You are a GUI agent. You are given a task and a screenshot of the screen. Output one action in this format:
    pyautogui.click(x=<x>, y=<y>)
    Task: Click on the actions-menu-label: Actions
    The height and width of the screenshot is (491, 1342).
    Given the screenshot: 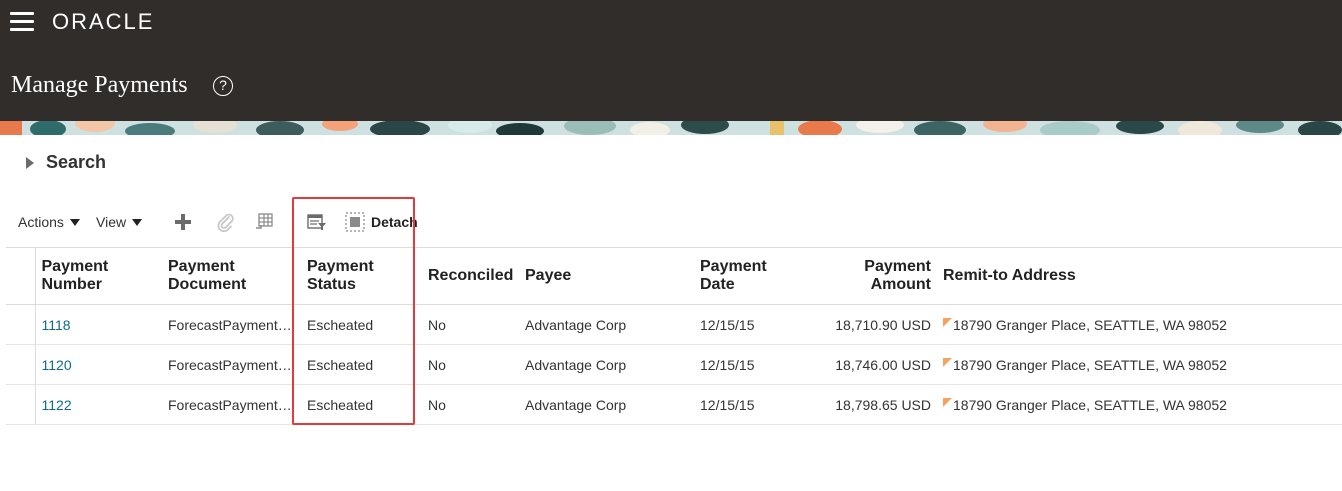 What is the action you would take?
    pyautogui.click(x=41, y=222)
    